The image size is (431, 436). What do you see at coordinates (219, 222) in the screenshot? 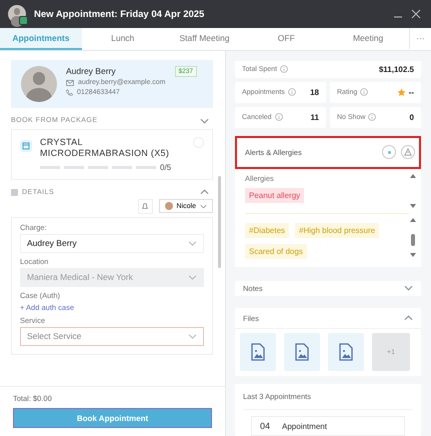
I see `scrollbar` at bounding box center [219, 222].